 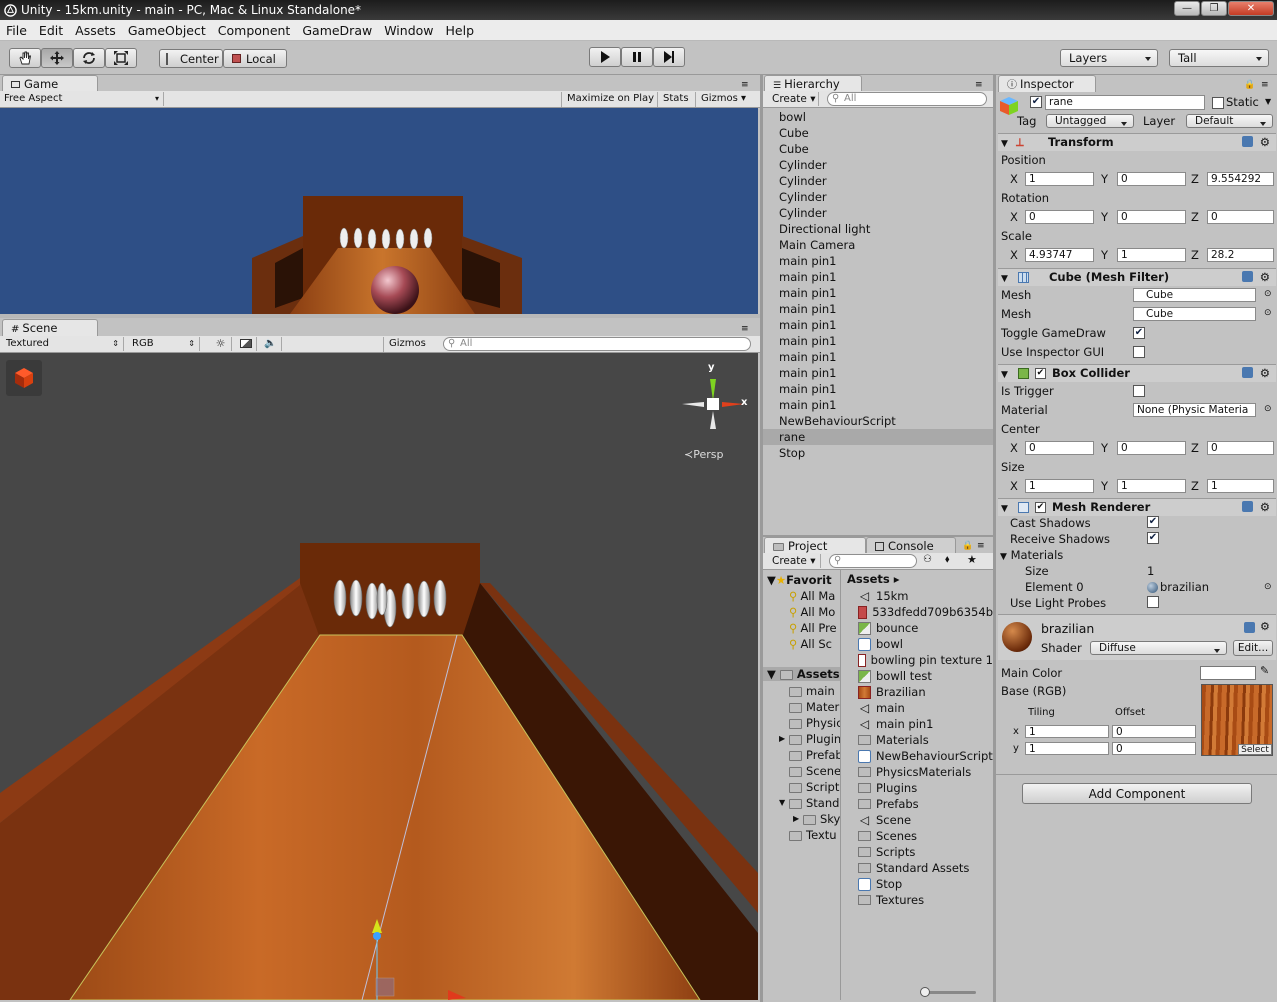 I want to click on icon-size-slider-thumb, so click(x=925, y=992).